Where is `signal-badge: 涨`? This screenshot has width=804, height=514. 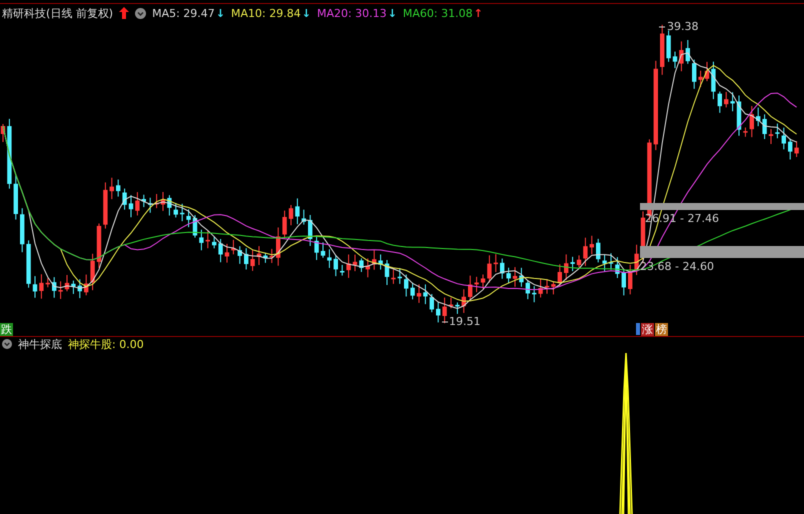
signal-badge: 涨 is located at coordinates (647, 329).